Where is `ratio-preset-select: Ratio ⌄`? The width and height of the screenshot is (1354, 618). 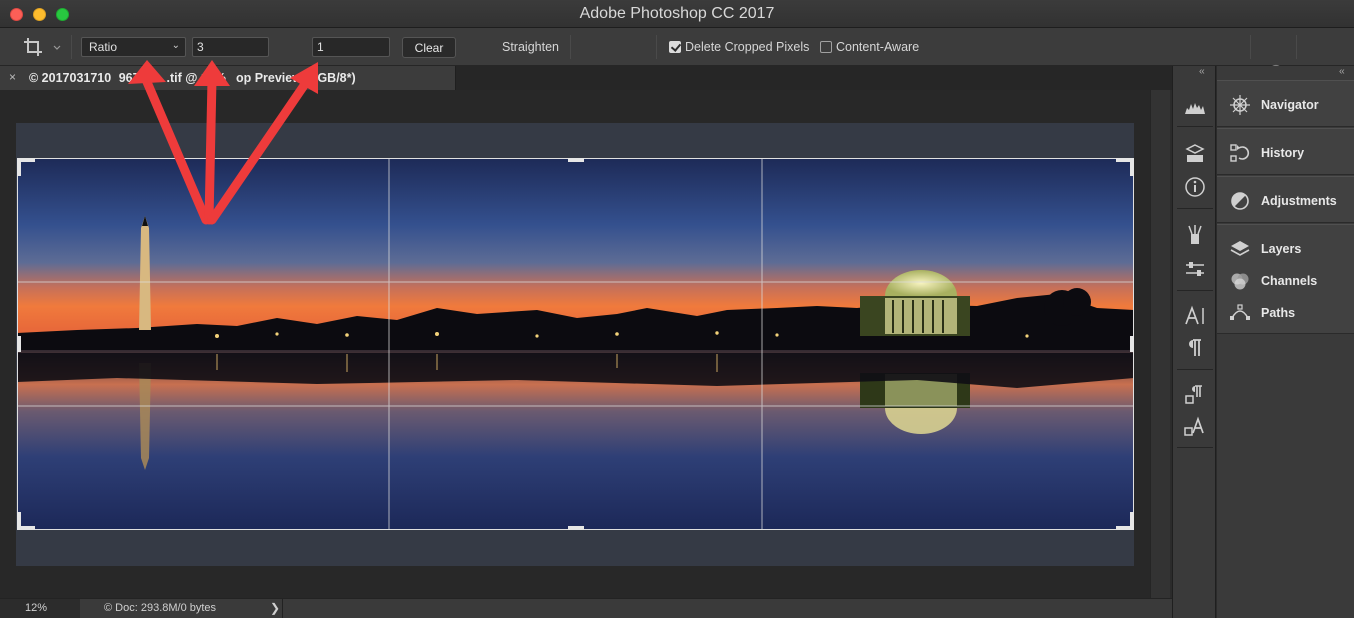
ratio-preset-select: Ratio ⌄ is located at coordinates (133, 47).